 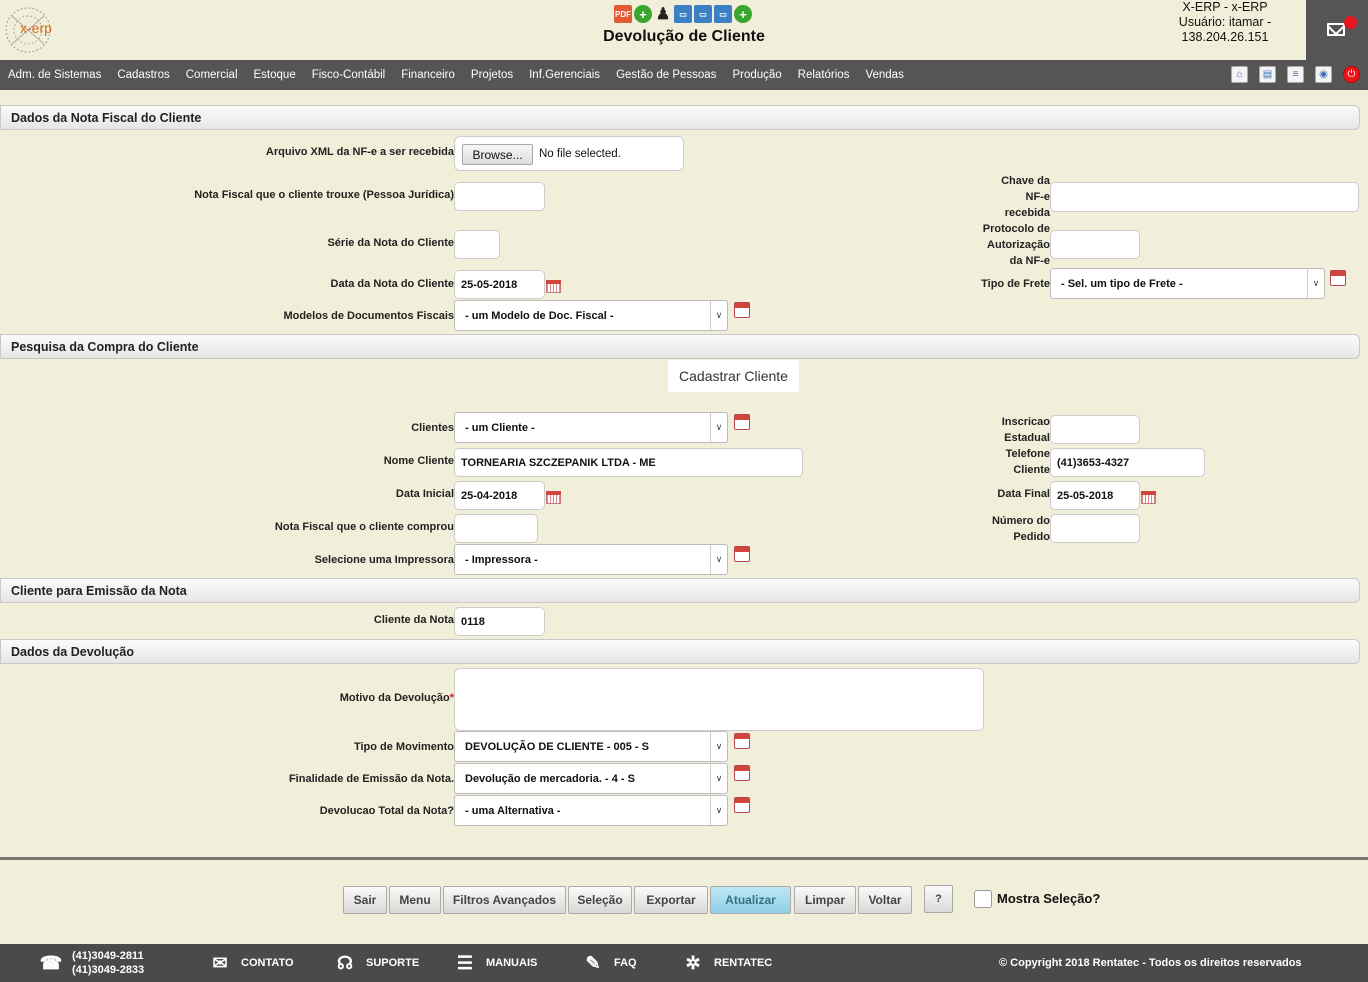 I want to click on nav-financeiro: Financeiro, so click(x=428, y=75).